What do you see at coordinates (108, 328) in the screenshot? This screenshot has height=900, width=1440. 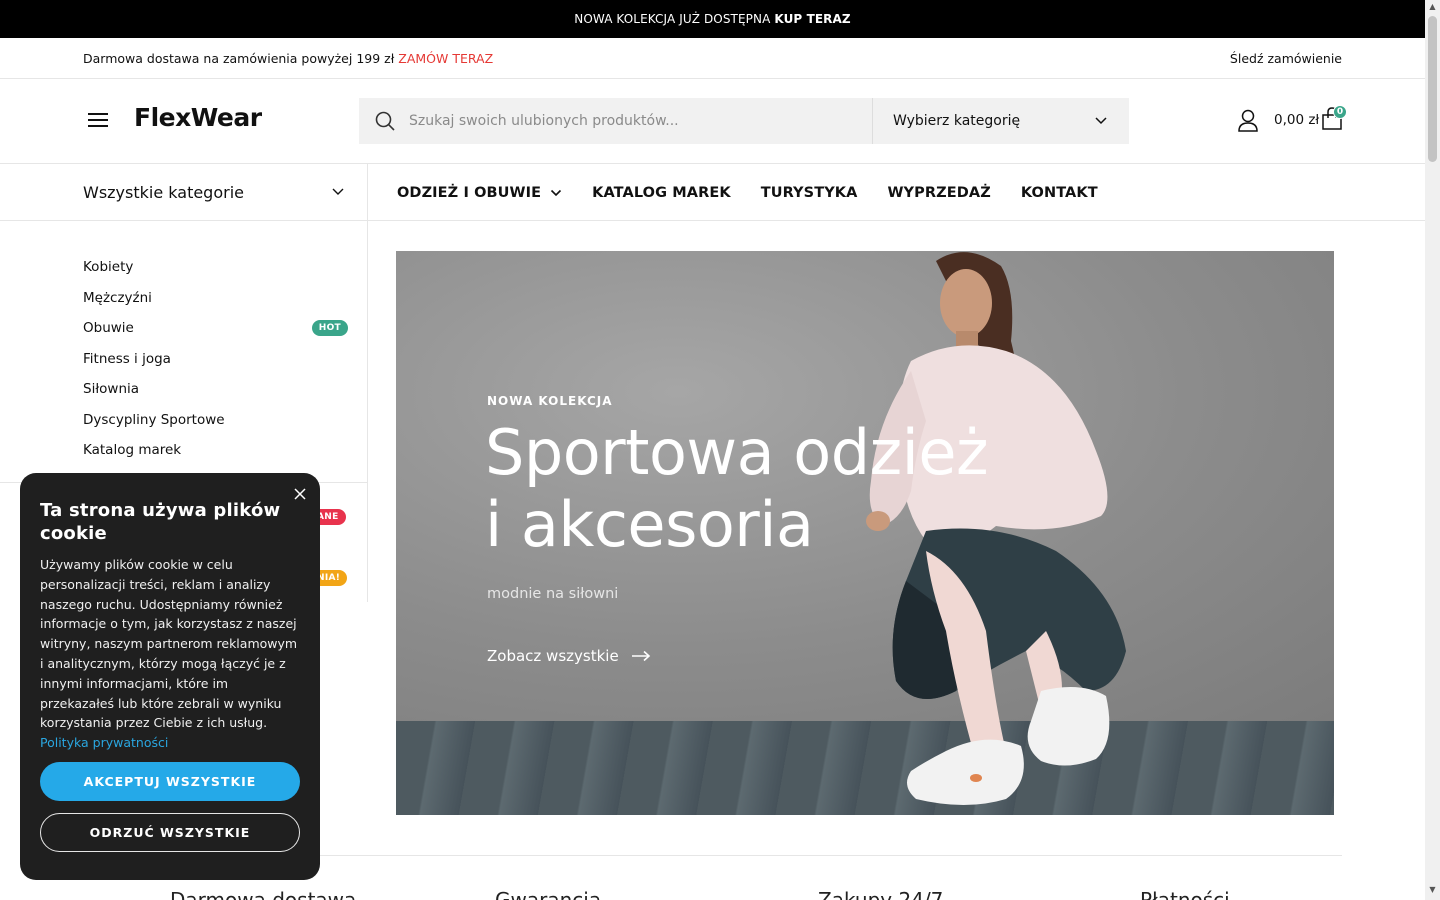 I see `sidebar-item-label: Obuwie` at bounding box center [108, 328].